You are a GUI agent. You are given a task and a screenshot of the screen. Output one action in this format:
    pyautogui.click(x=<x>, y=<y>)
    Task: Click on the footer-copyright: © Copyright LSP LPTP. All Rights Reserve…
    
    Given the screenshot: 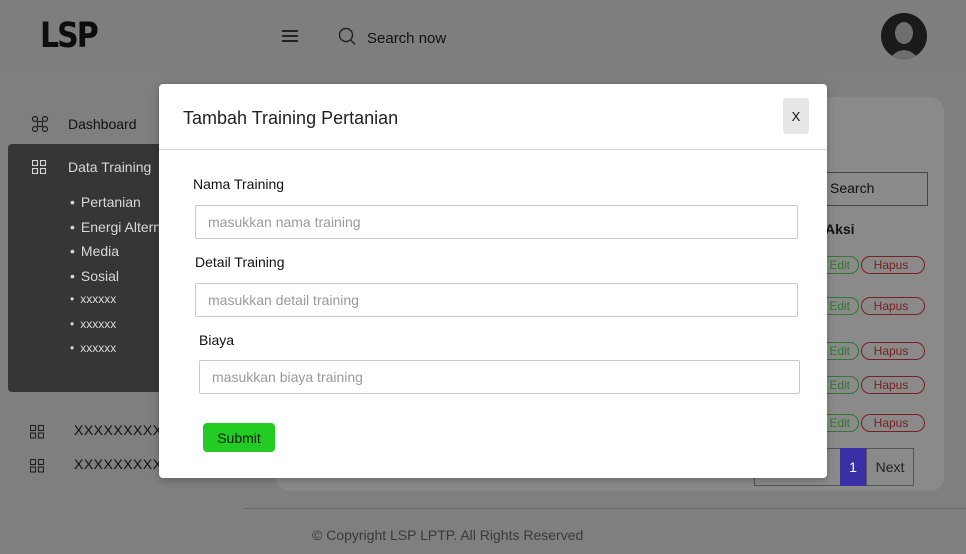 What is the action you would take?
    pyautogui.click(x=605, y=531)
    